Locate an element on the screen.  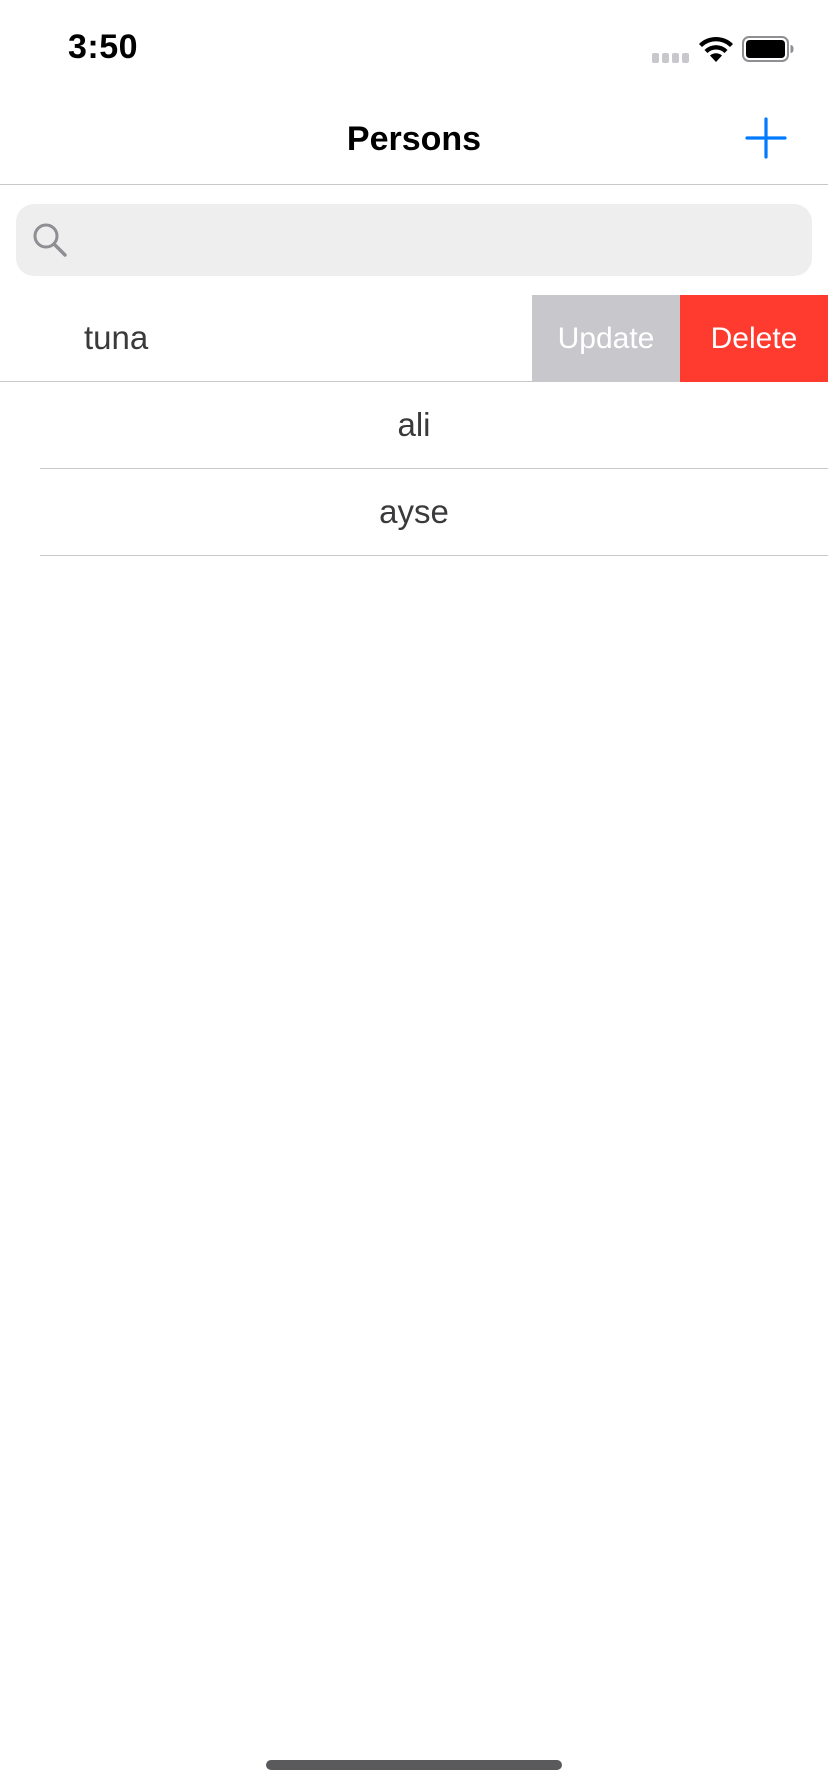
home-indicator is located at coordinates (414, 1765).